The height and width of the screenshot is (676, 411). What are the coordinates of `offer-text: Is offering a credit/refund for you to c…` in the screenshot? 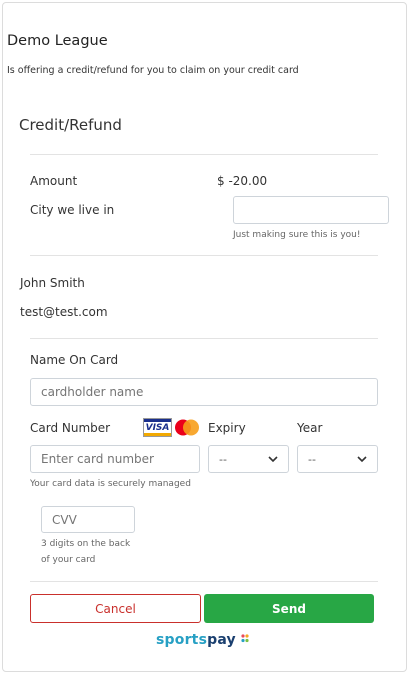 It's located at (153, 70).